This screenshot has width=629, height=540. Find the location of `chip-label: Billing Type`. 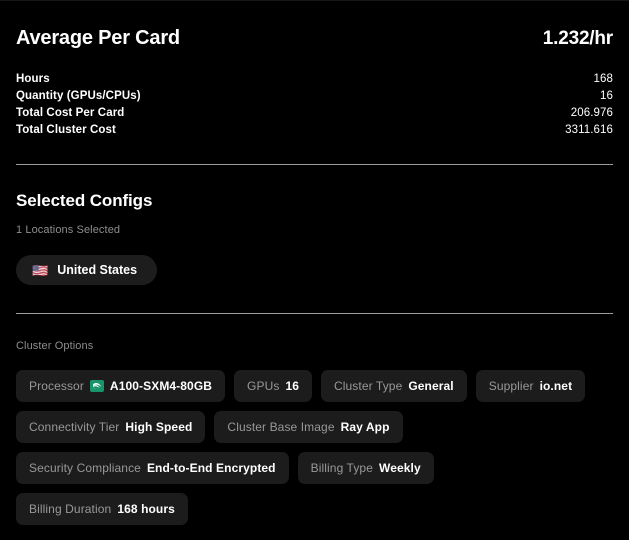

chip-label: Billing Type is located at coordinates (341, 468).